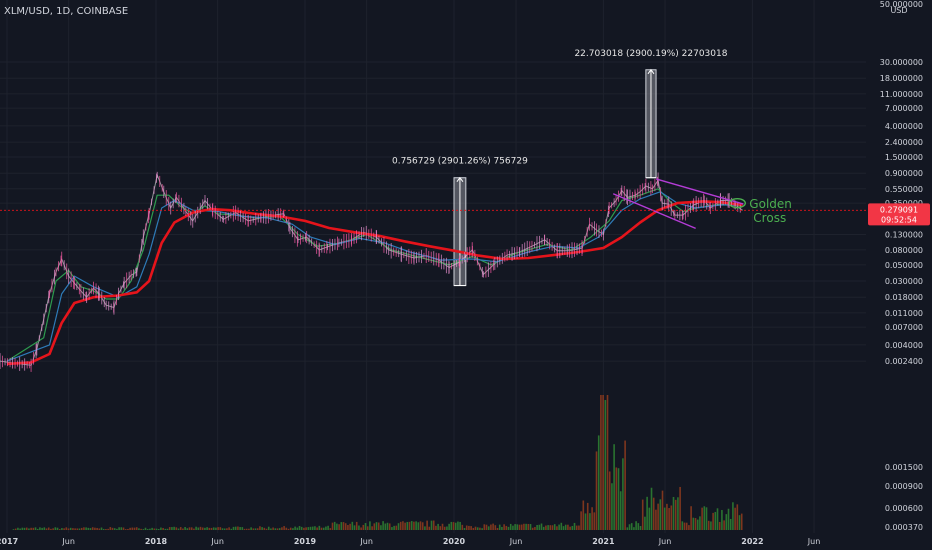 This screenshot has height=550, width=932. What do you see at coordinates (650, 54) in the screenshot?
I see `measure-label: 22.703018 (2900.19%) 22703018` at bounding box center [650, 54].